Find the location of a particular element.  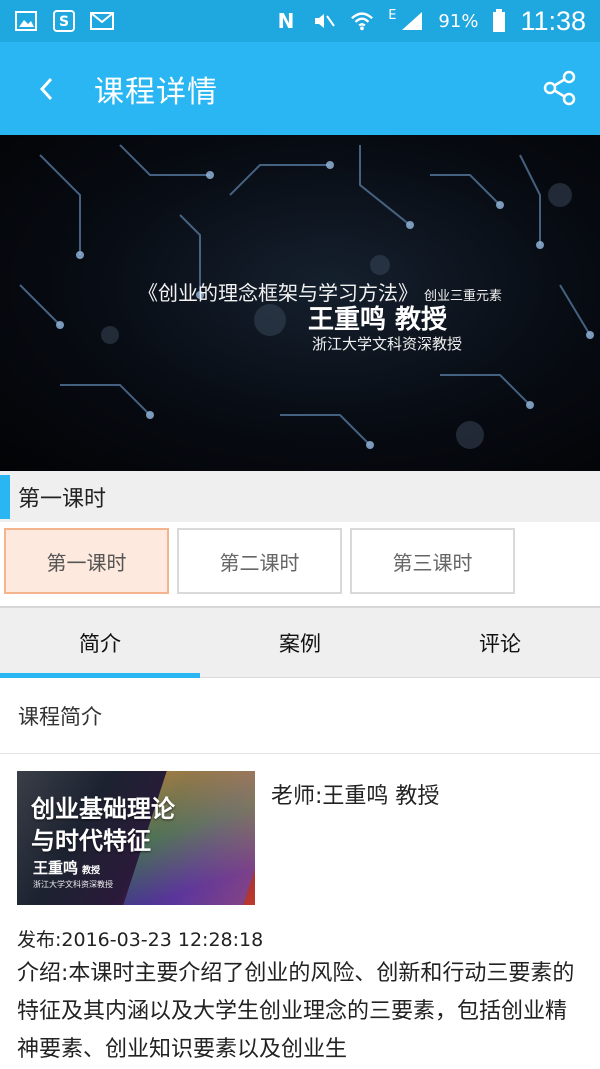

course-thumbnail: 创业基础理论 与时代特征 王重鸣 教授 浙江大学文科资深教授 is located at coordinates (136, 838).